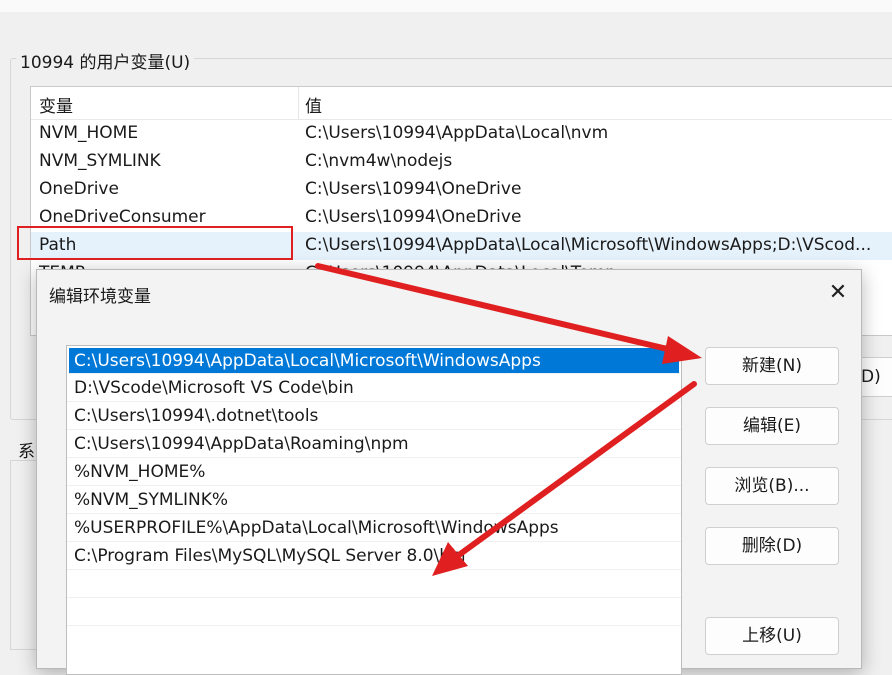 The width and height of the screenshot is (892, 675). I want to click on list-item: %NVM_HOME%, so click(374, 472).